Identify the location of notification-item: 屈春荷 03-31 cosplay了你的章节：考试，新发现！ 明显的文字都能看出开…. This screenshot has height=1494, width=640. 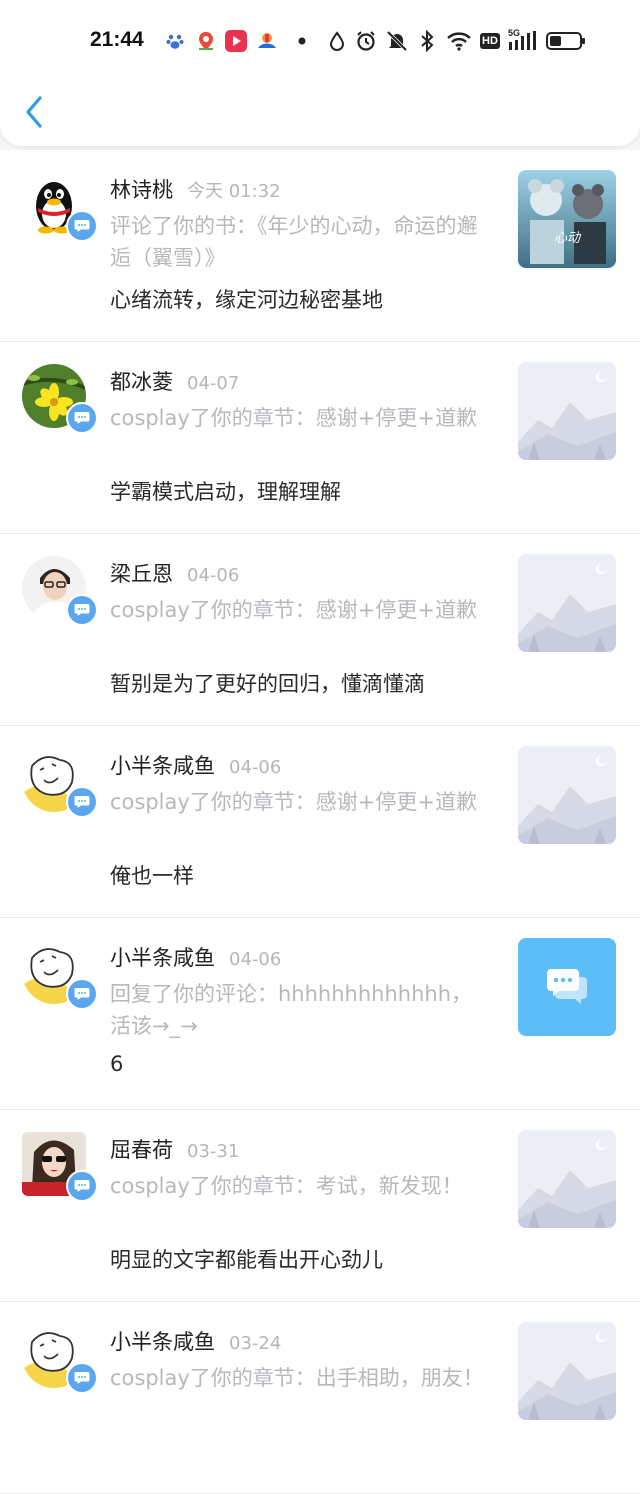
(320, 1206).